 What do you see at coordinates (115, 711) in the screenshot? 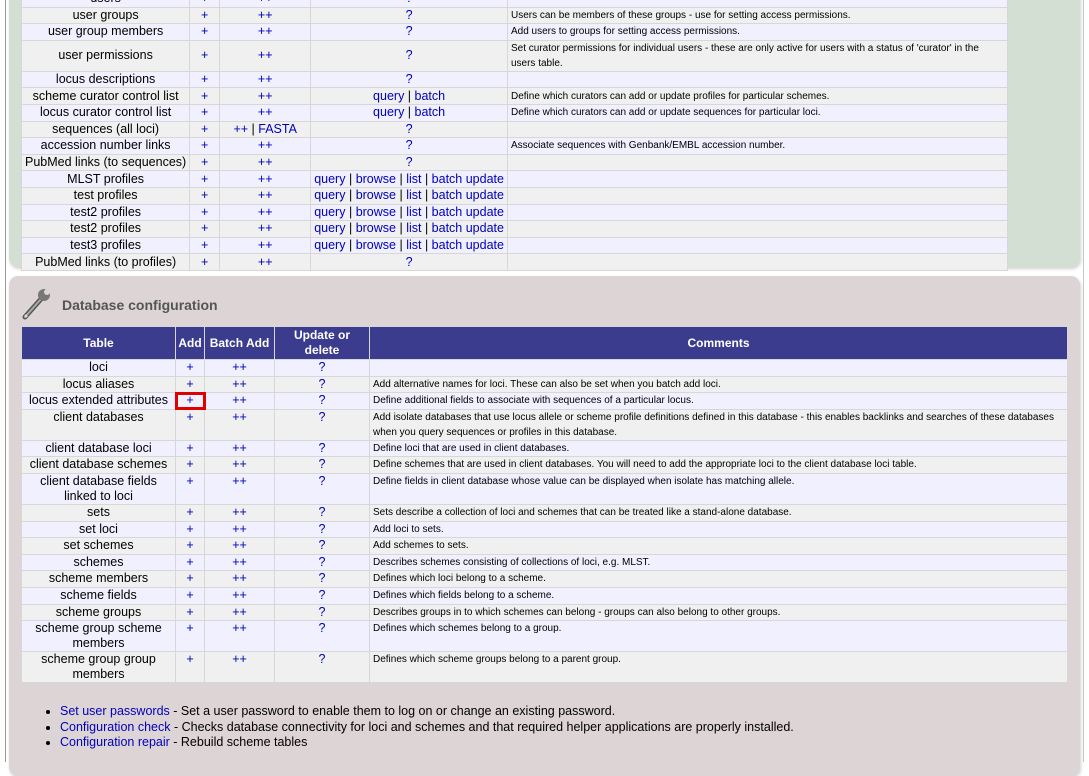
I see `set-user-passwords-link: Set user passwords` at bounding box center [115, 711].